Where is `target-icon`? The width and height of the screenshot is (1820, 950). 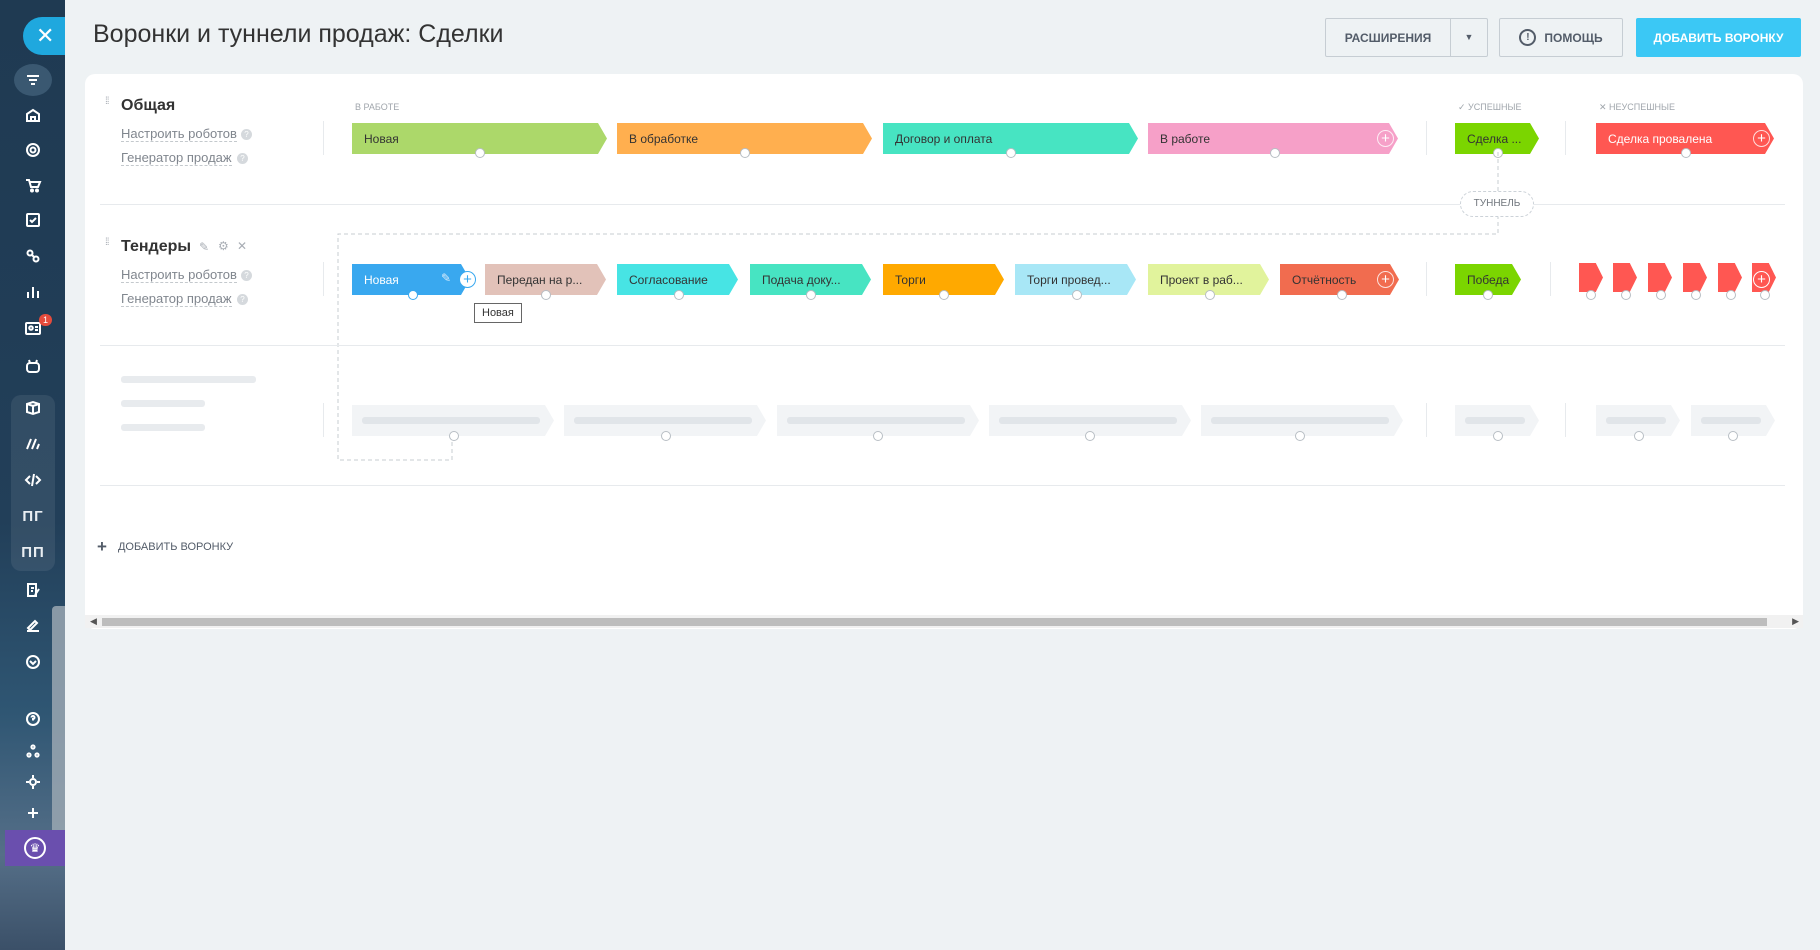
target-icon is located at coordinates (33, 150).